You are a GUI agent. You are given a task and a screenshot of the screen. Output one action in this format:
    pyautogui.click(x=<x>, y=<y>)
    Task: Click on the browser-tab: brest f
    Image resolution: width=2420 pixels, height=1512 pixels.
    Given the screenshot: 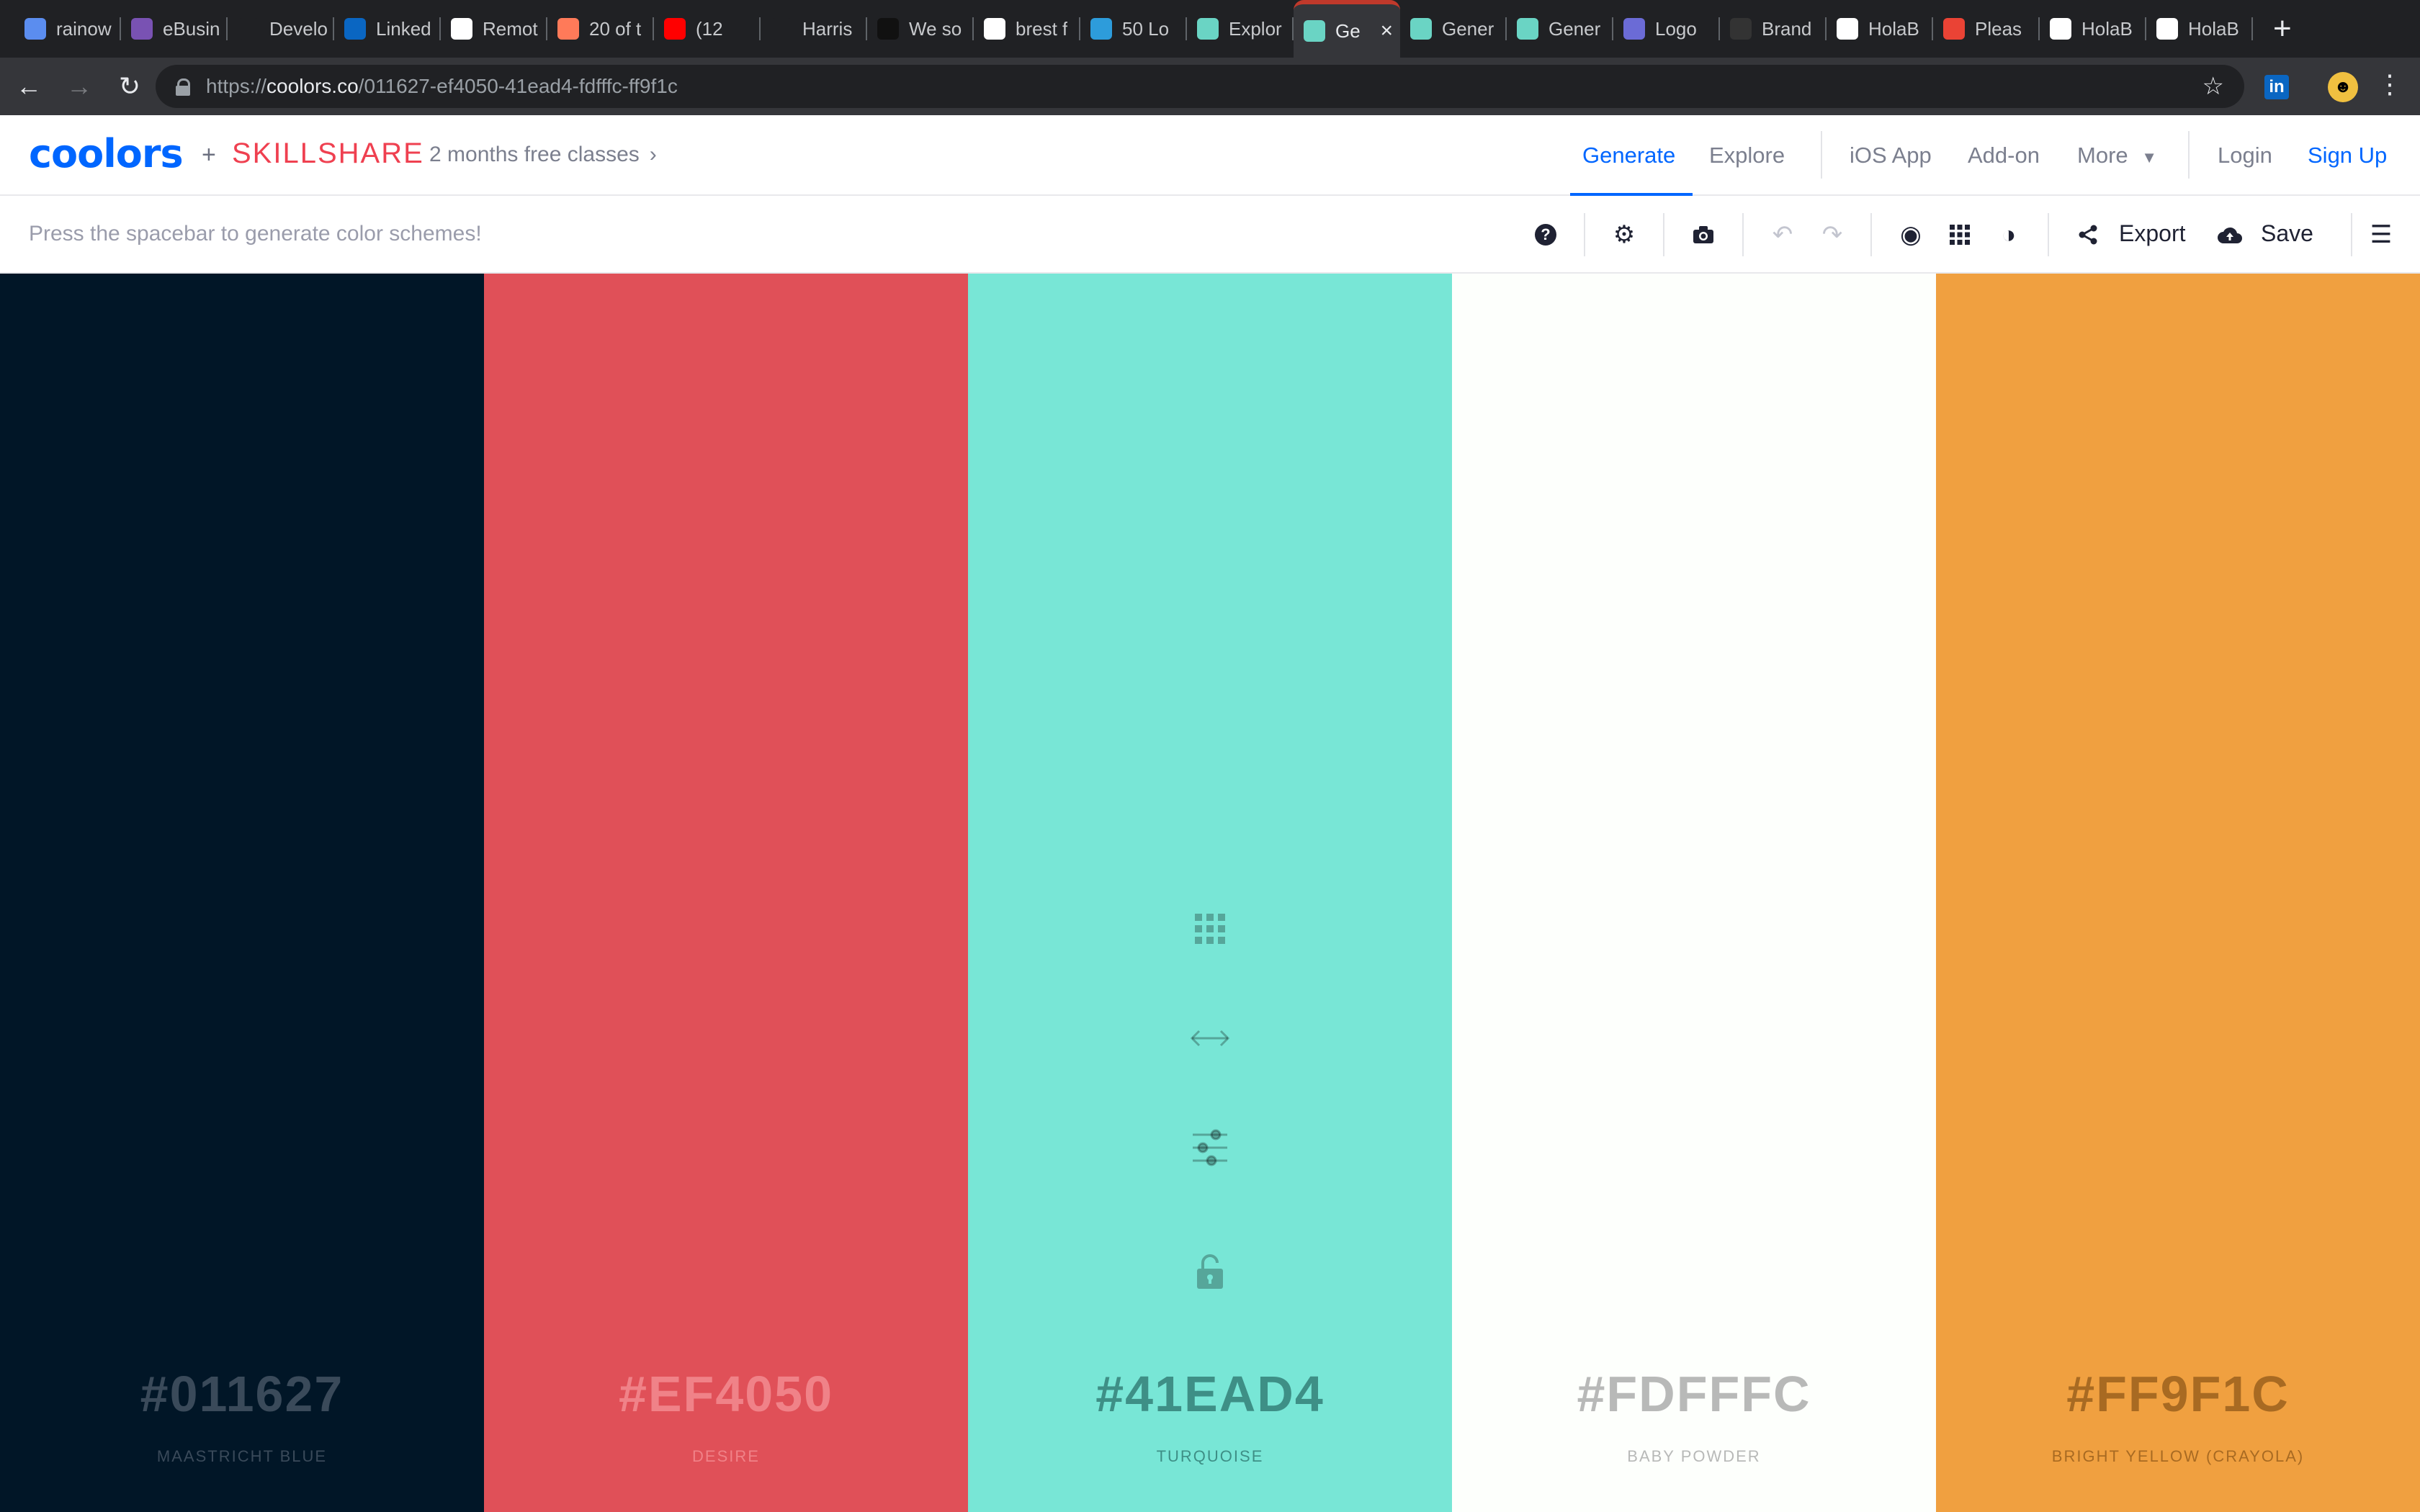 What is the action you would take?
    pyautogui.click(x=1027, y=29)
    